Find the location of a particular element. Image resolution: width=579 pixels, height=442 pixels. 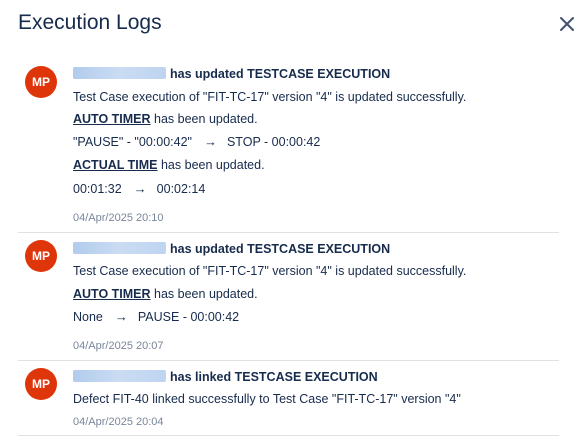

change-values: 00:01:32 → 00:02:14 is located at coordinates (139, 188).